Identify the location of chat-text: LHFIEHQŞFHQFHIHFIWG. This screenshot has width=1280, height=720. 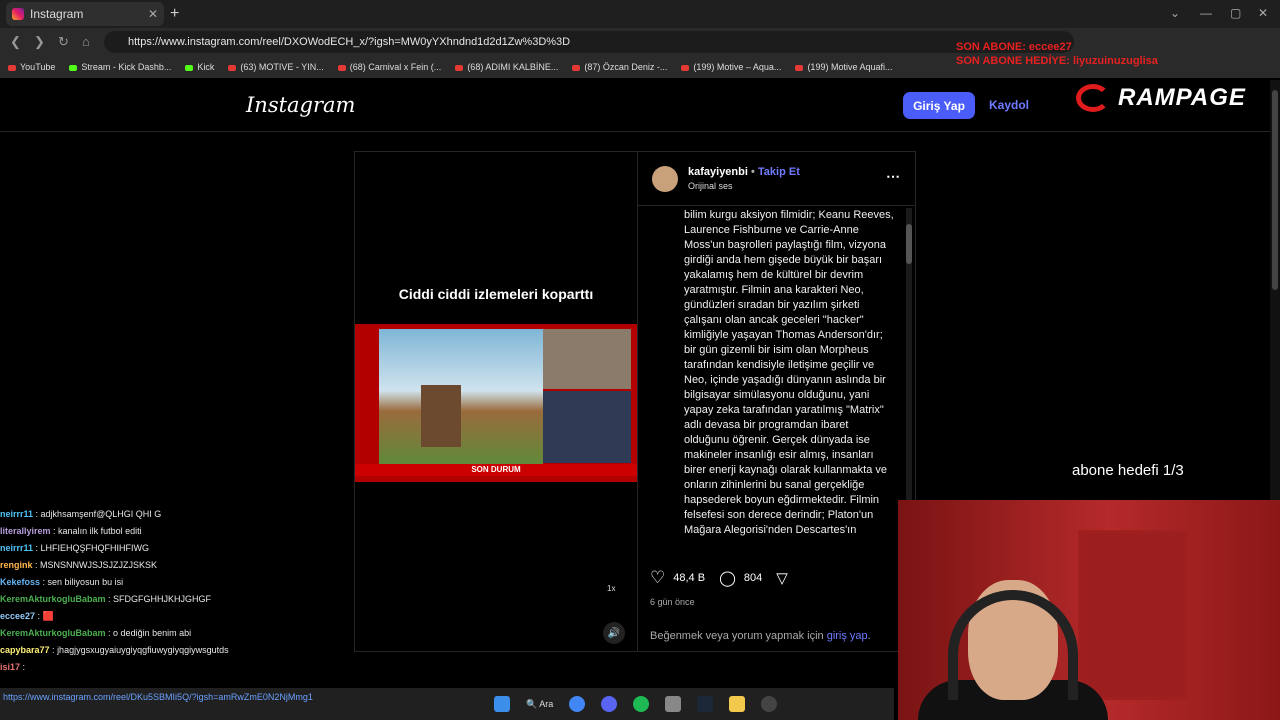
(95, 548).